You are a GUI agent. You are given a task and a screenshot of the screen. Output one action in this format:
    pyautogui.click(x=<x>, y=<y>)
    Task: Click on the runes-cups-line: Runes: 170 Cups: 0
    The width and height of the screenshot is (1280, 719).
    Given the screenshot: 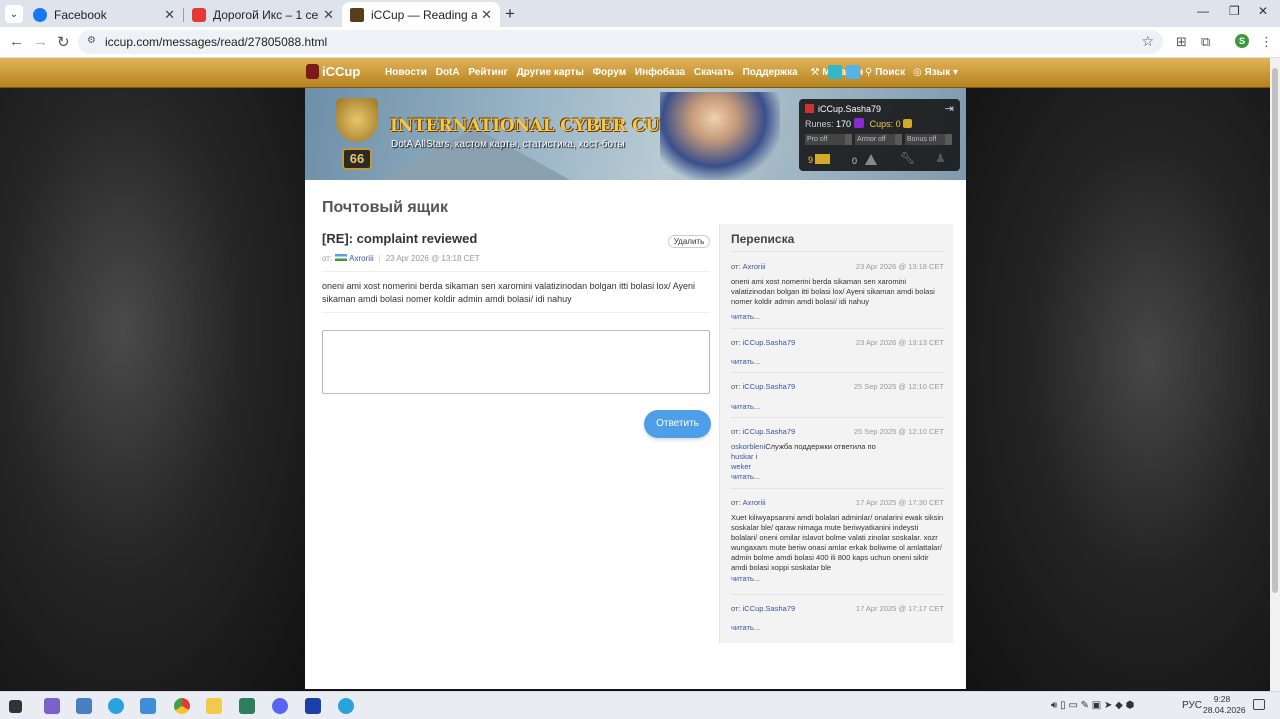 What is the action you would take?
    pyautogui.click(x=858, y=123)
    